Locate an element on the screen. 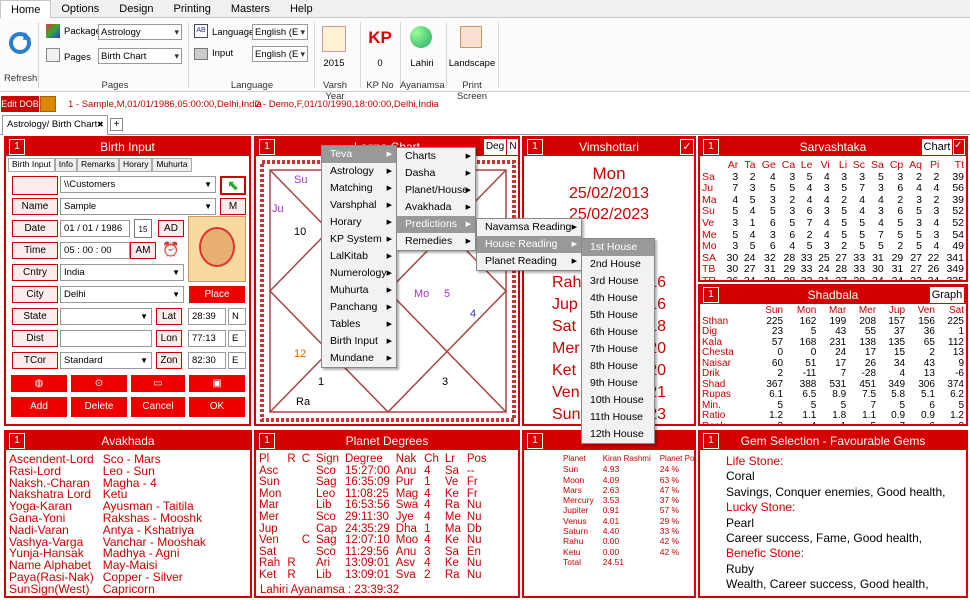 The width and height of the screenshot is (970, 600). sex-button: M is located at coordinates (233, 206).